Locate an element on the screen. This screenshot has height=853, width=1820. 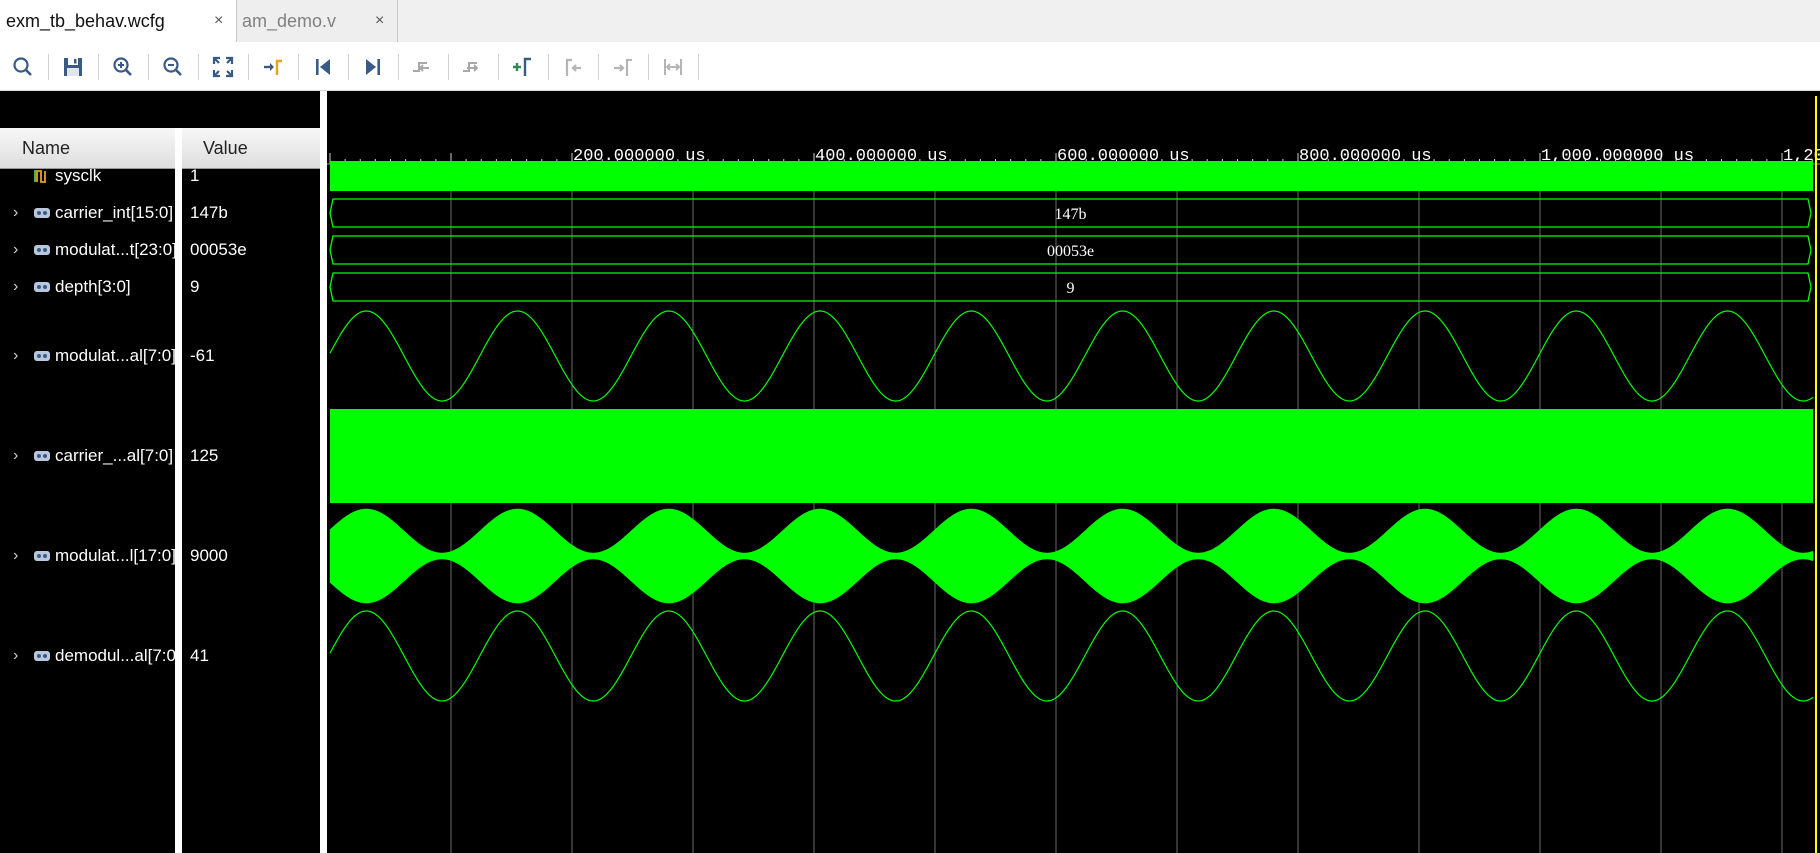
name-header-label: Name is located at coordinates (46, 148).